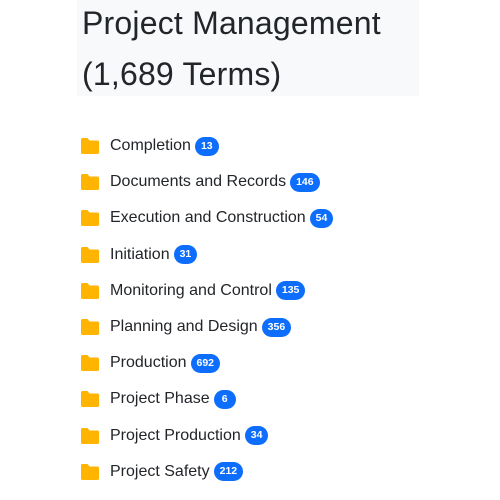 The image size is (500, 500). I want to click on category-label: Project Production, so click(175, 435).